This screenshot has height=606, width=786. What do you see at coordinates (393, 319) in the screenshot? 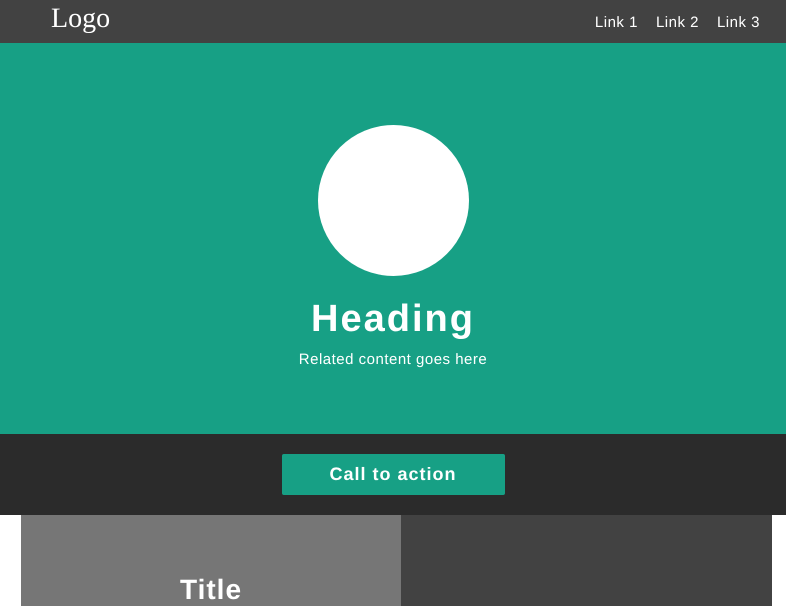
I see `hero-heading: Heading` at bounding box center [393, 319].